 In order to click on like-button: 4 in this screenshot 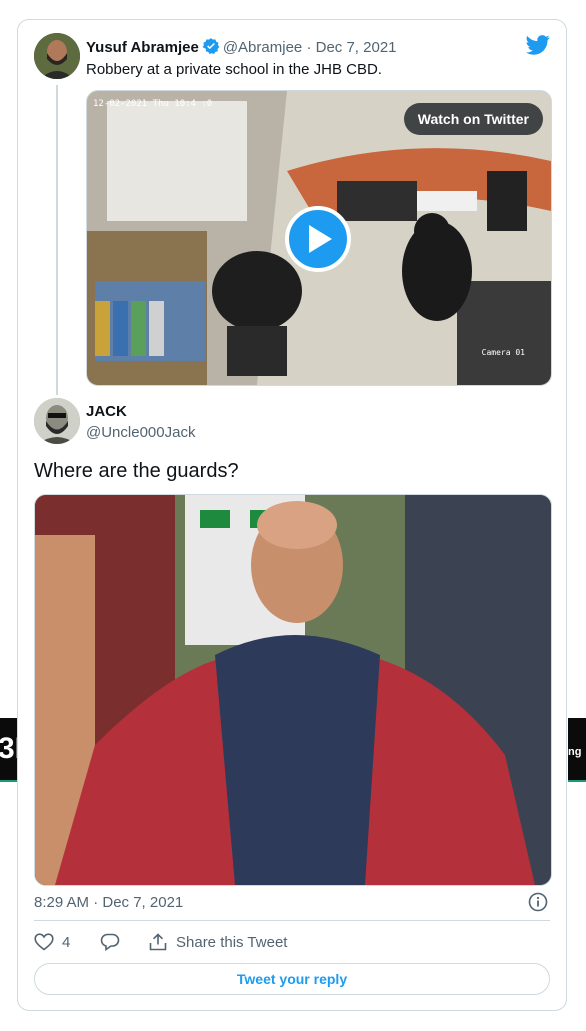, I will do `click(52, 942)`.